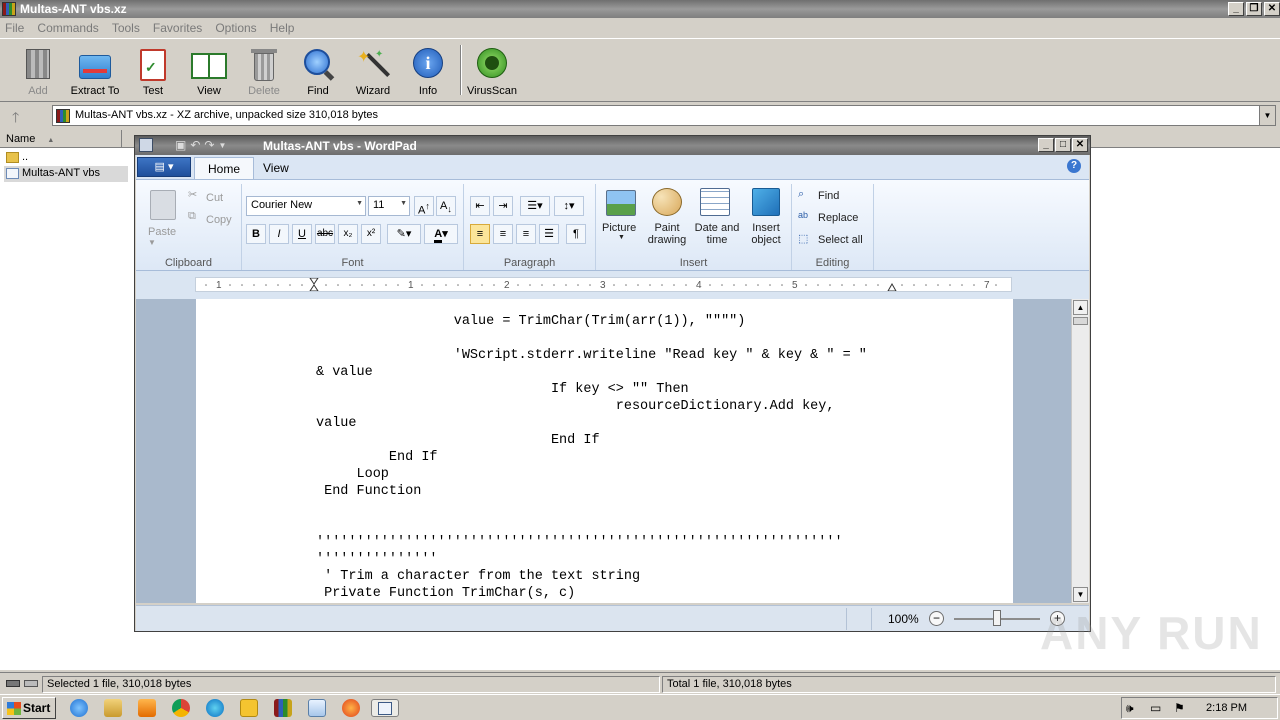  What do you see at coordinates (480, 234) in the screenshot?
I see `align-left-button: ≡` at bounding box center [480, 234].